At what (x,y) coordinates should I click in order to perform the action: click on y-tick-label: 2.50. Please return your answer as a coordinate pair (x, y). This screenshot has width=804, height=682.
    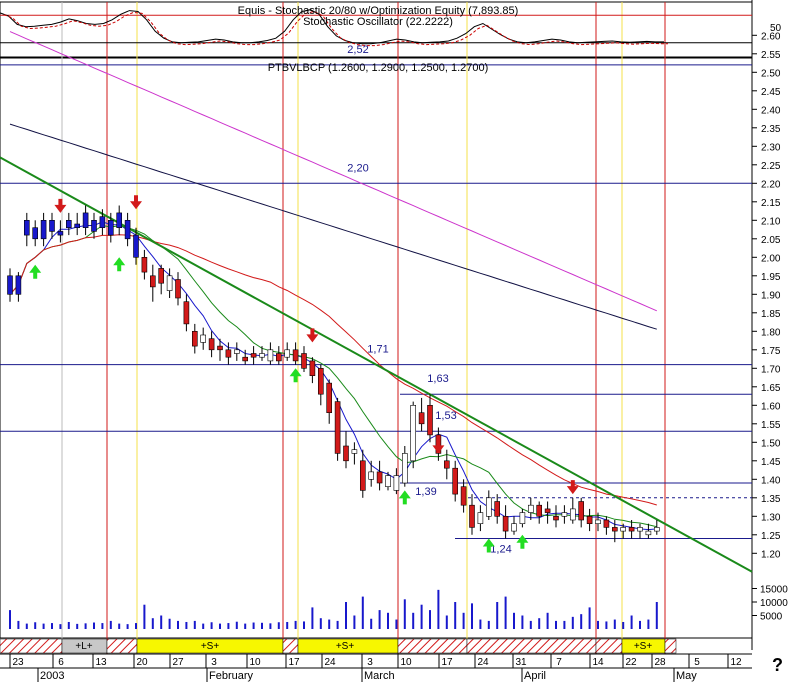
    Looking at the image, I should click on (771, 73).